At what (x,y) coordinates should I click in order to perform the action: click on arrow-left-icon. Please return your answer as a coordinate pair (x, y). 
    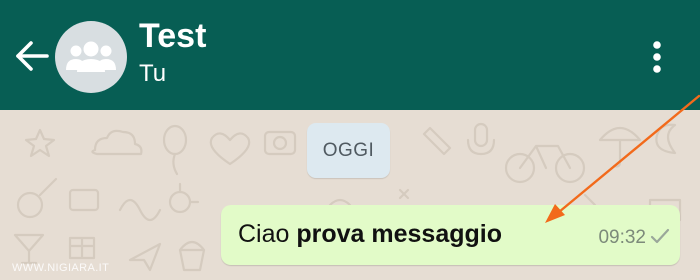
    Looking at the image, I should click on (32, 56).